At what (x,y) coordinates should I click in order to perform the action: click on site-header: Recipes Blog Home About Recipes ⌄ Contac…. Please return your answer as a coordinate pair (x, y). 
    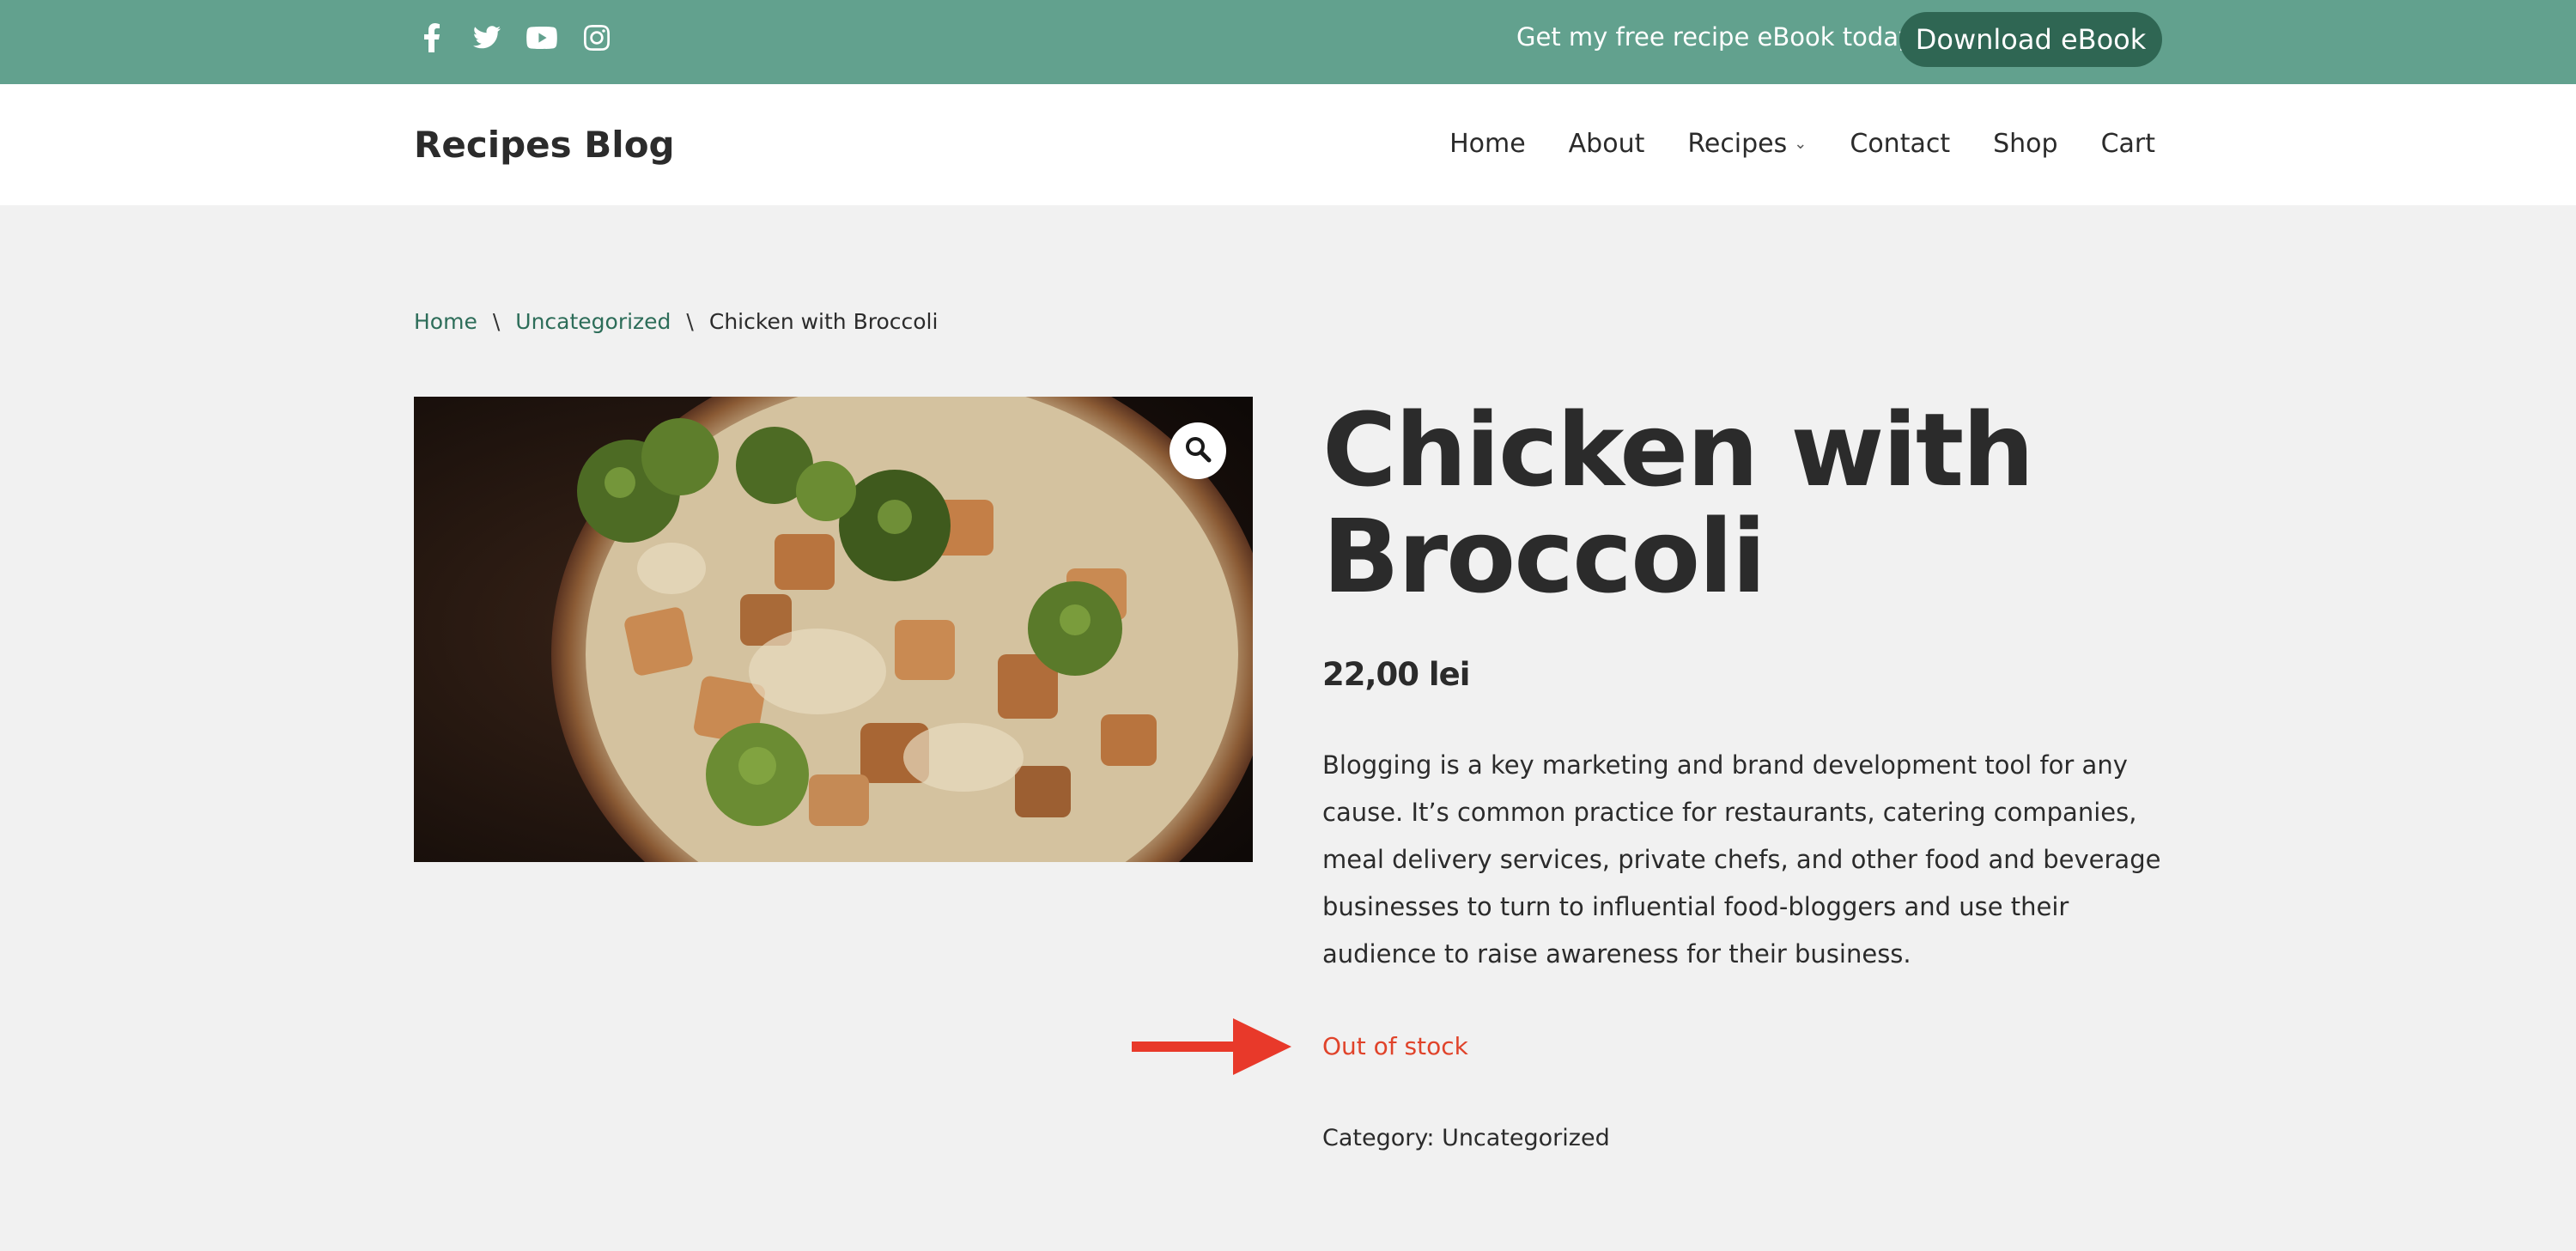
    Looking at the image, I should click on (1288, 144).